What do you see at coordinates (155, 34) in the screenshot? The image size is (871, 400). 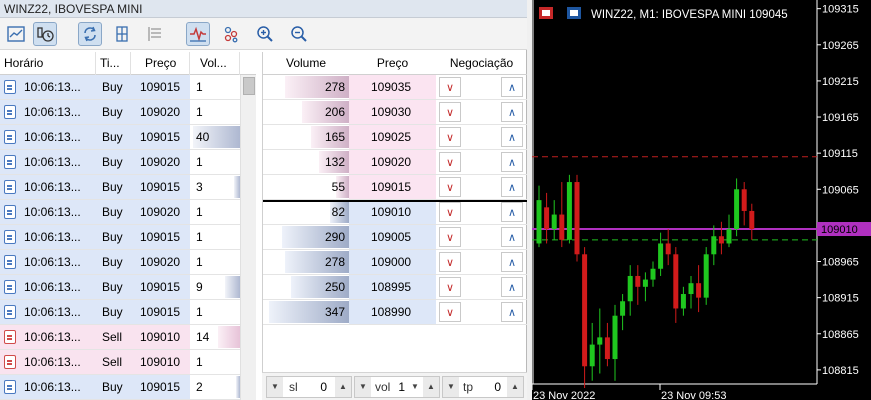 I see `list-icon` at bounding box center [155, 34].